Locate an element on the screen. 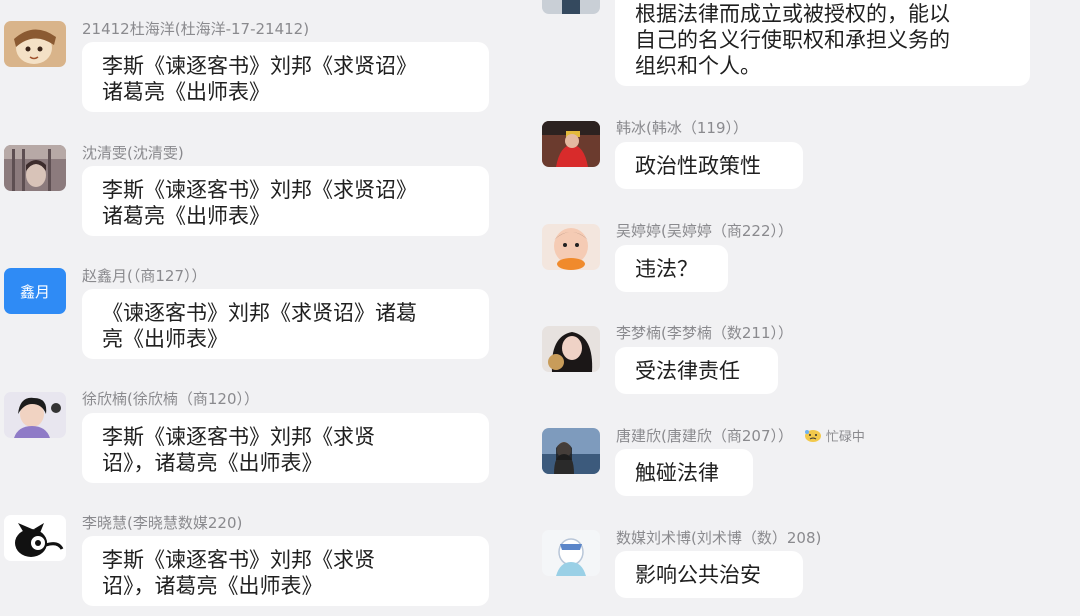 Image resolution: width=1080 pixels, height=616 pixels. avatar-text: 鑫月 is located at coordinates (35, 291).